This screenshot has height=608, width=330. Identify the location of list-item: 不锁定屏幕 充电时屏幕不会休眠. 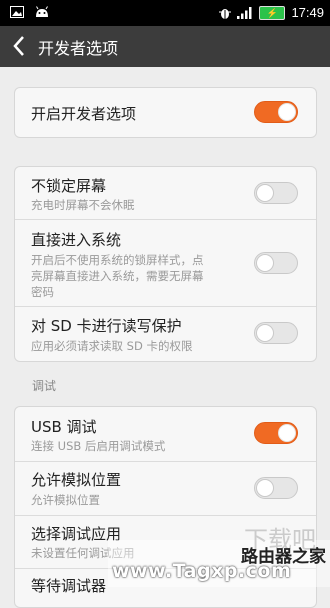
(165, 193).